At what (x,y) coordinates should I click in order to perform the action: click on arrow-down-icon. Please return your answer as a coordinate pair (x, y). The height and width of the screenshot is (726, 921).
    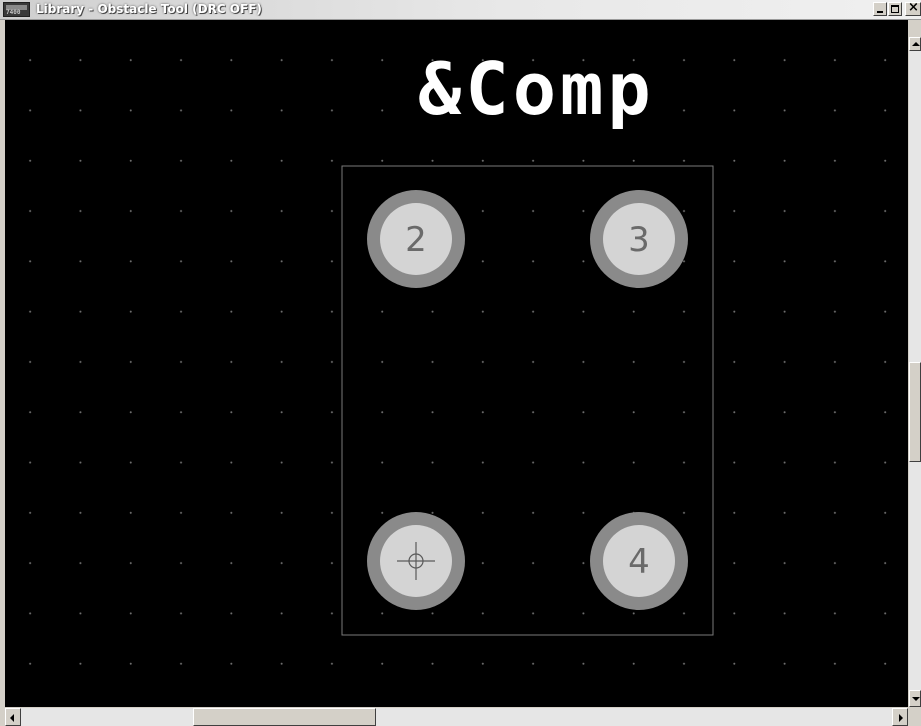
    Looking at the image, I should click on (916, 699).